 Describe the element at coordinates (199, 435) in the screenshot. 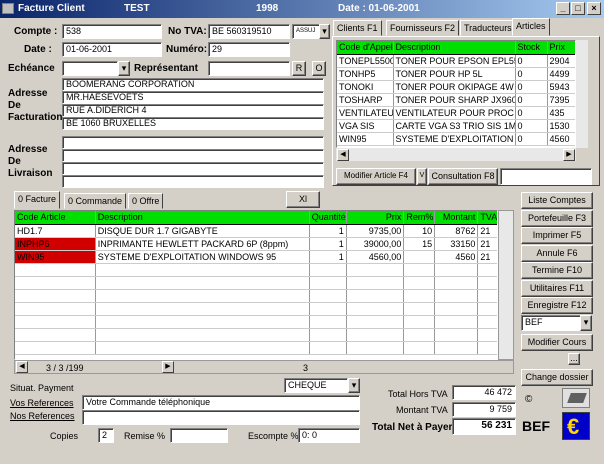

I see `remise-field` at that location.